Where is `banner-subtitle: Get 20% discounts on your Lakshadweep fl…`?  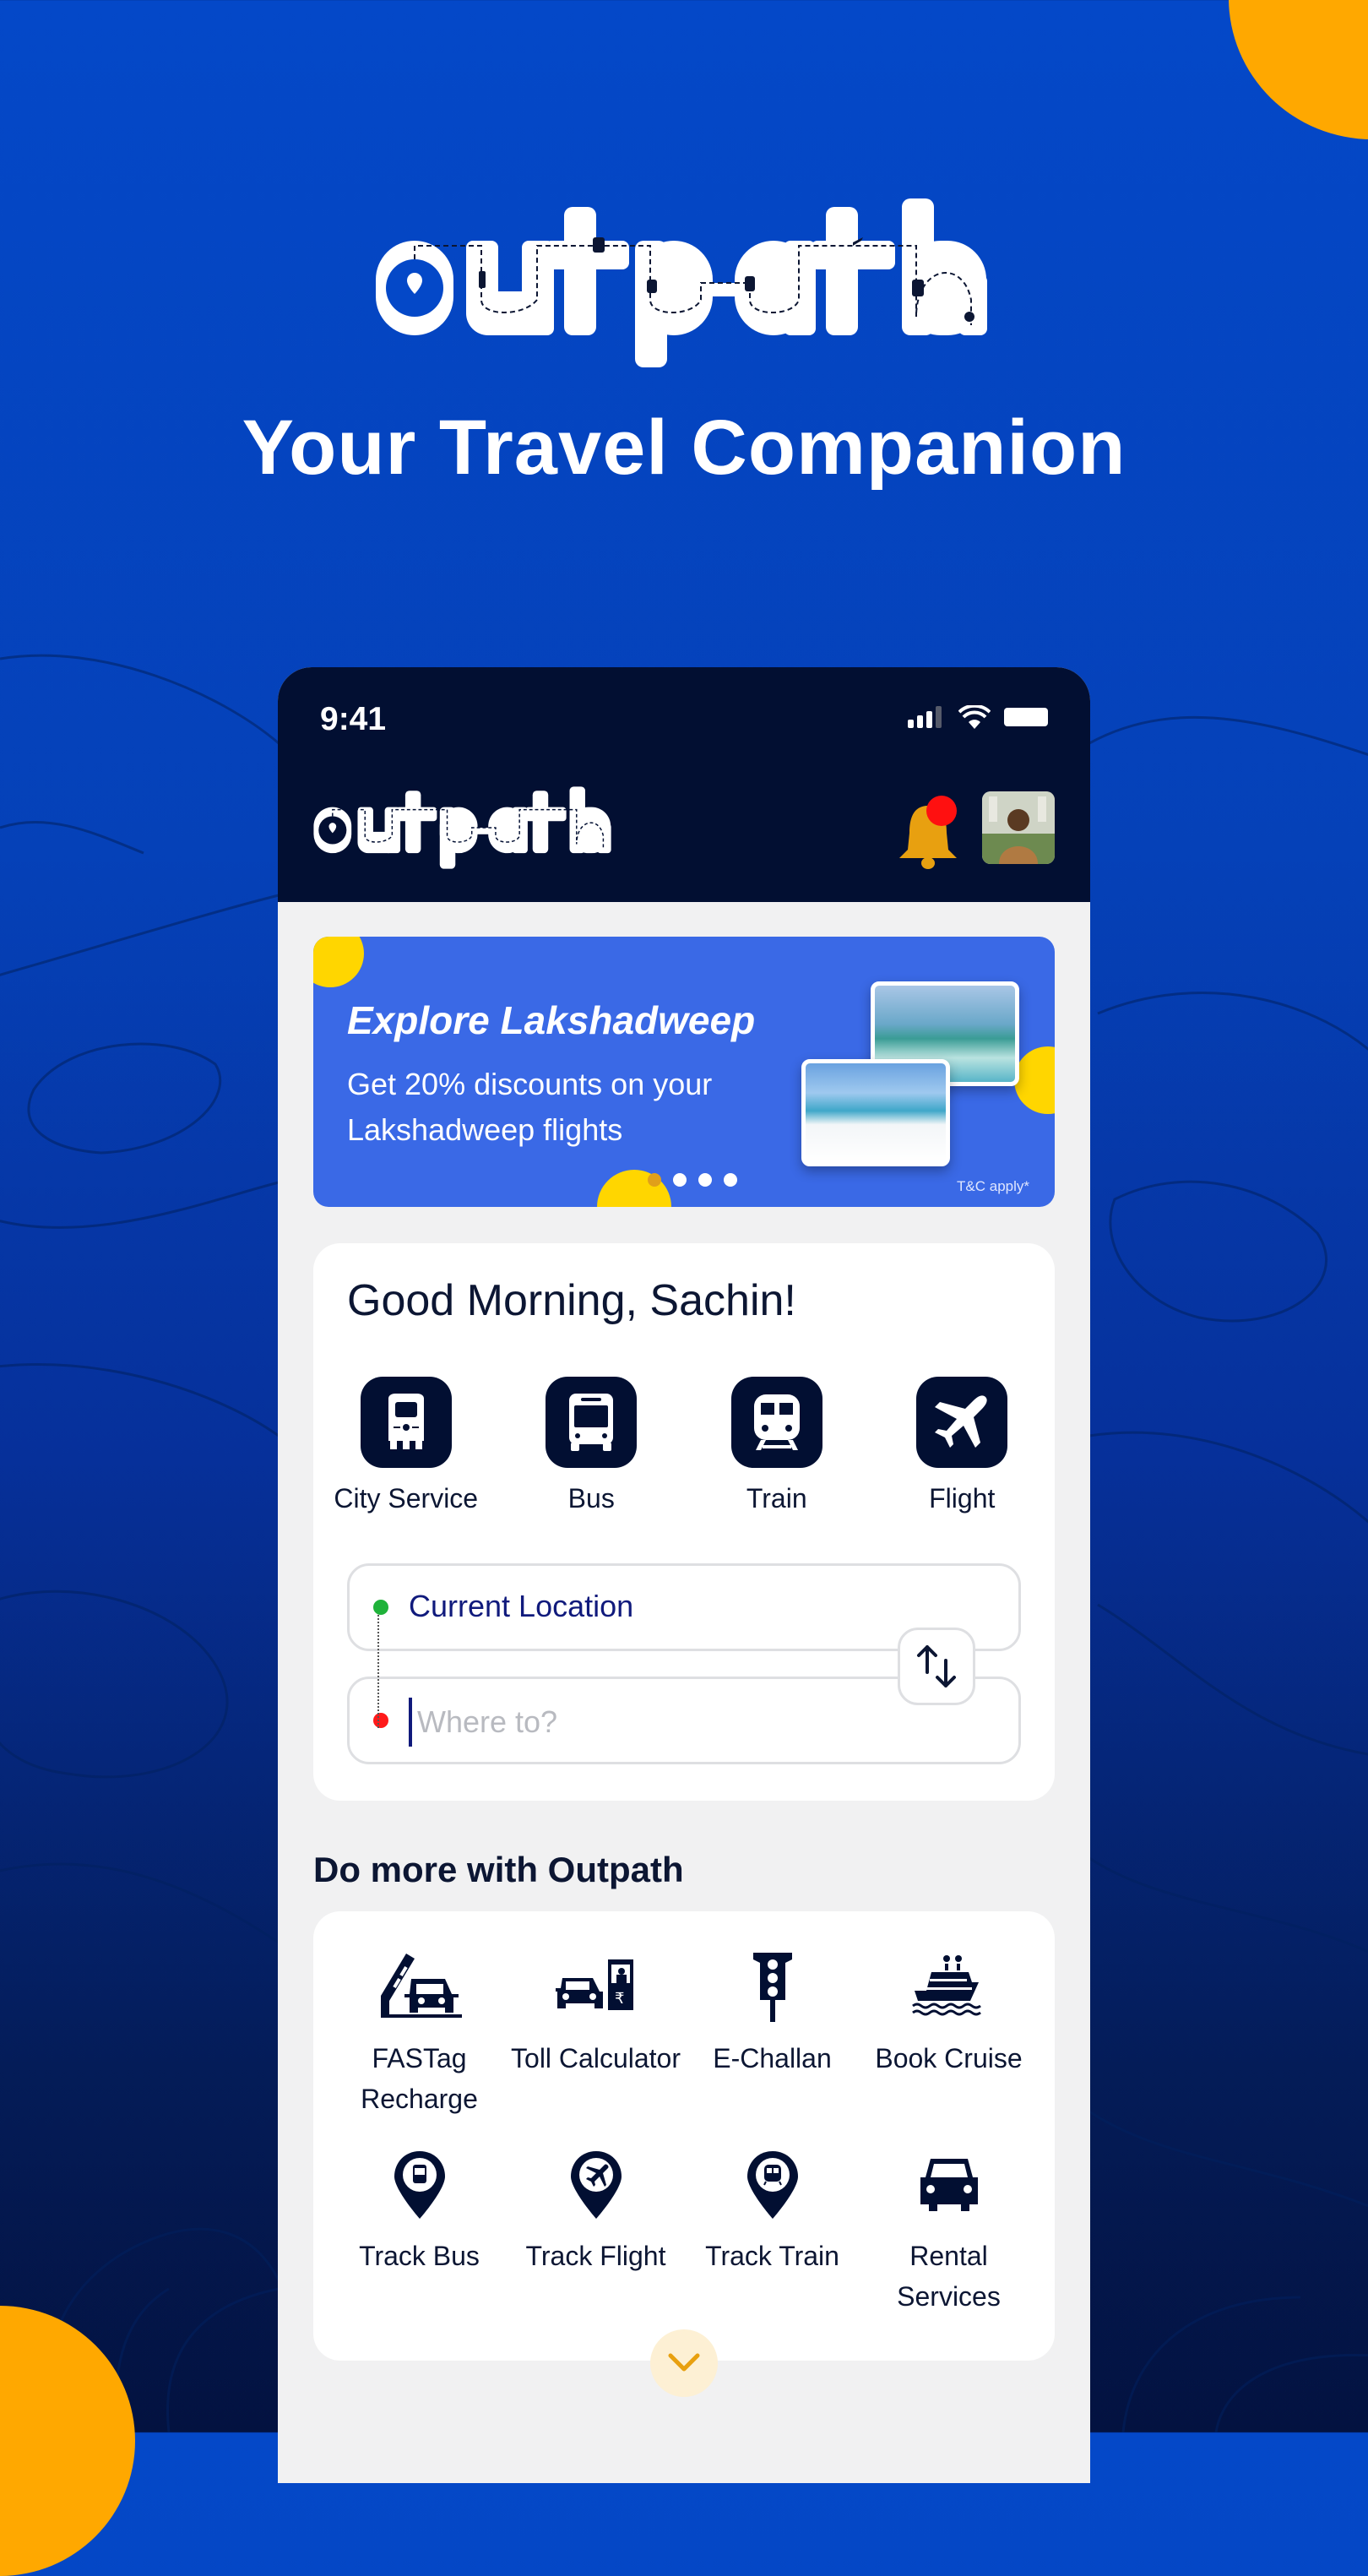
banner-subtitle: Get 20% discounts on your Lakshadweep fl… is located at coordinates (530, 1107).